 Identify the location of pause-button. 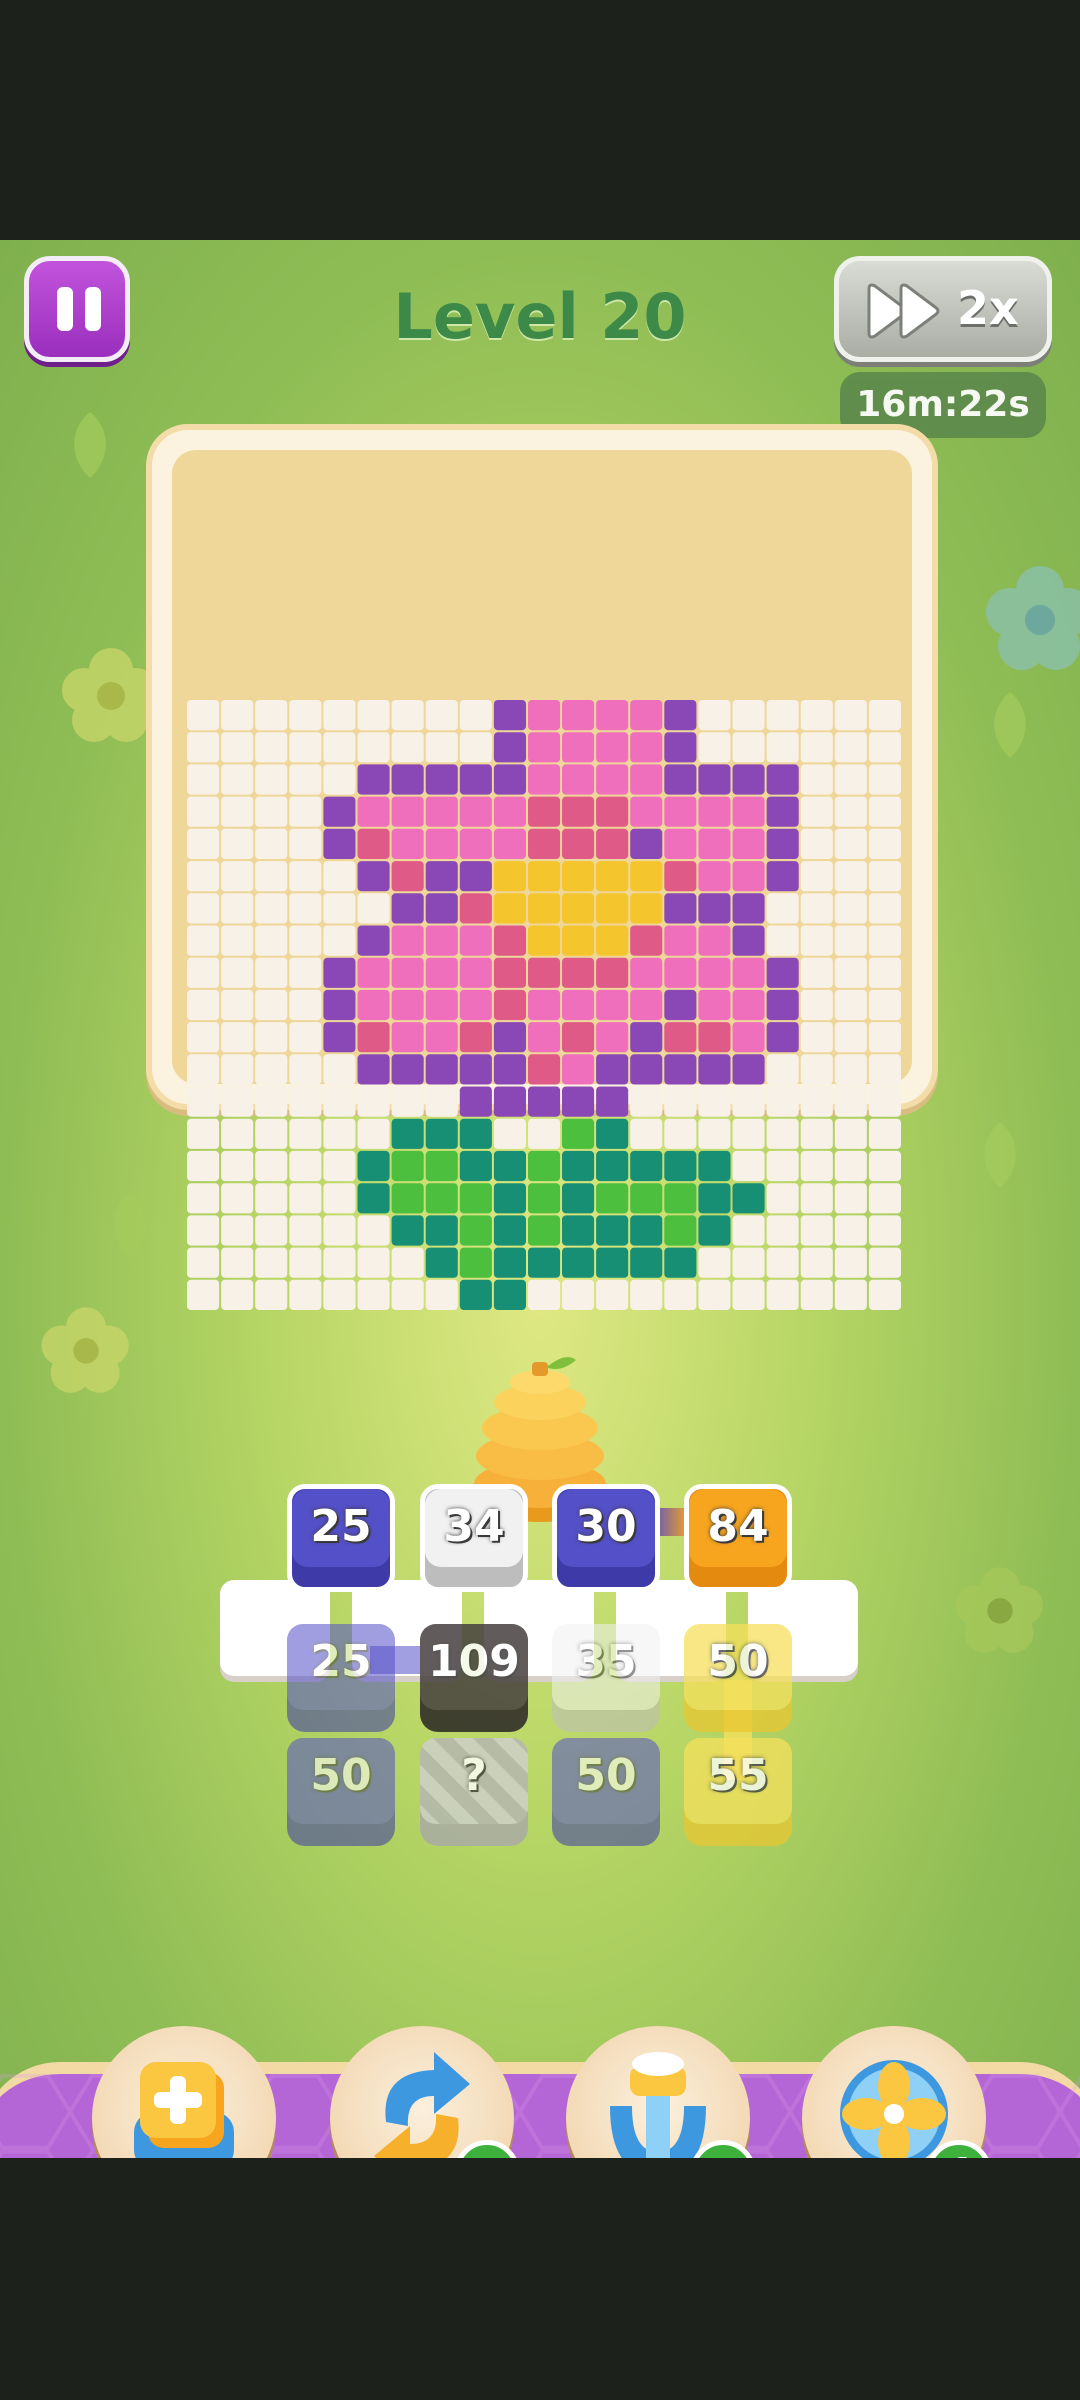
(77, 309).